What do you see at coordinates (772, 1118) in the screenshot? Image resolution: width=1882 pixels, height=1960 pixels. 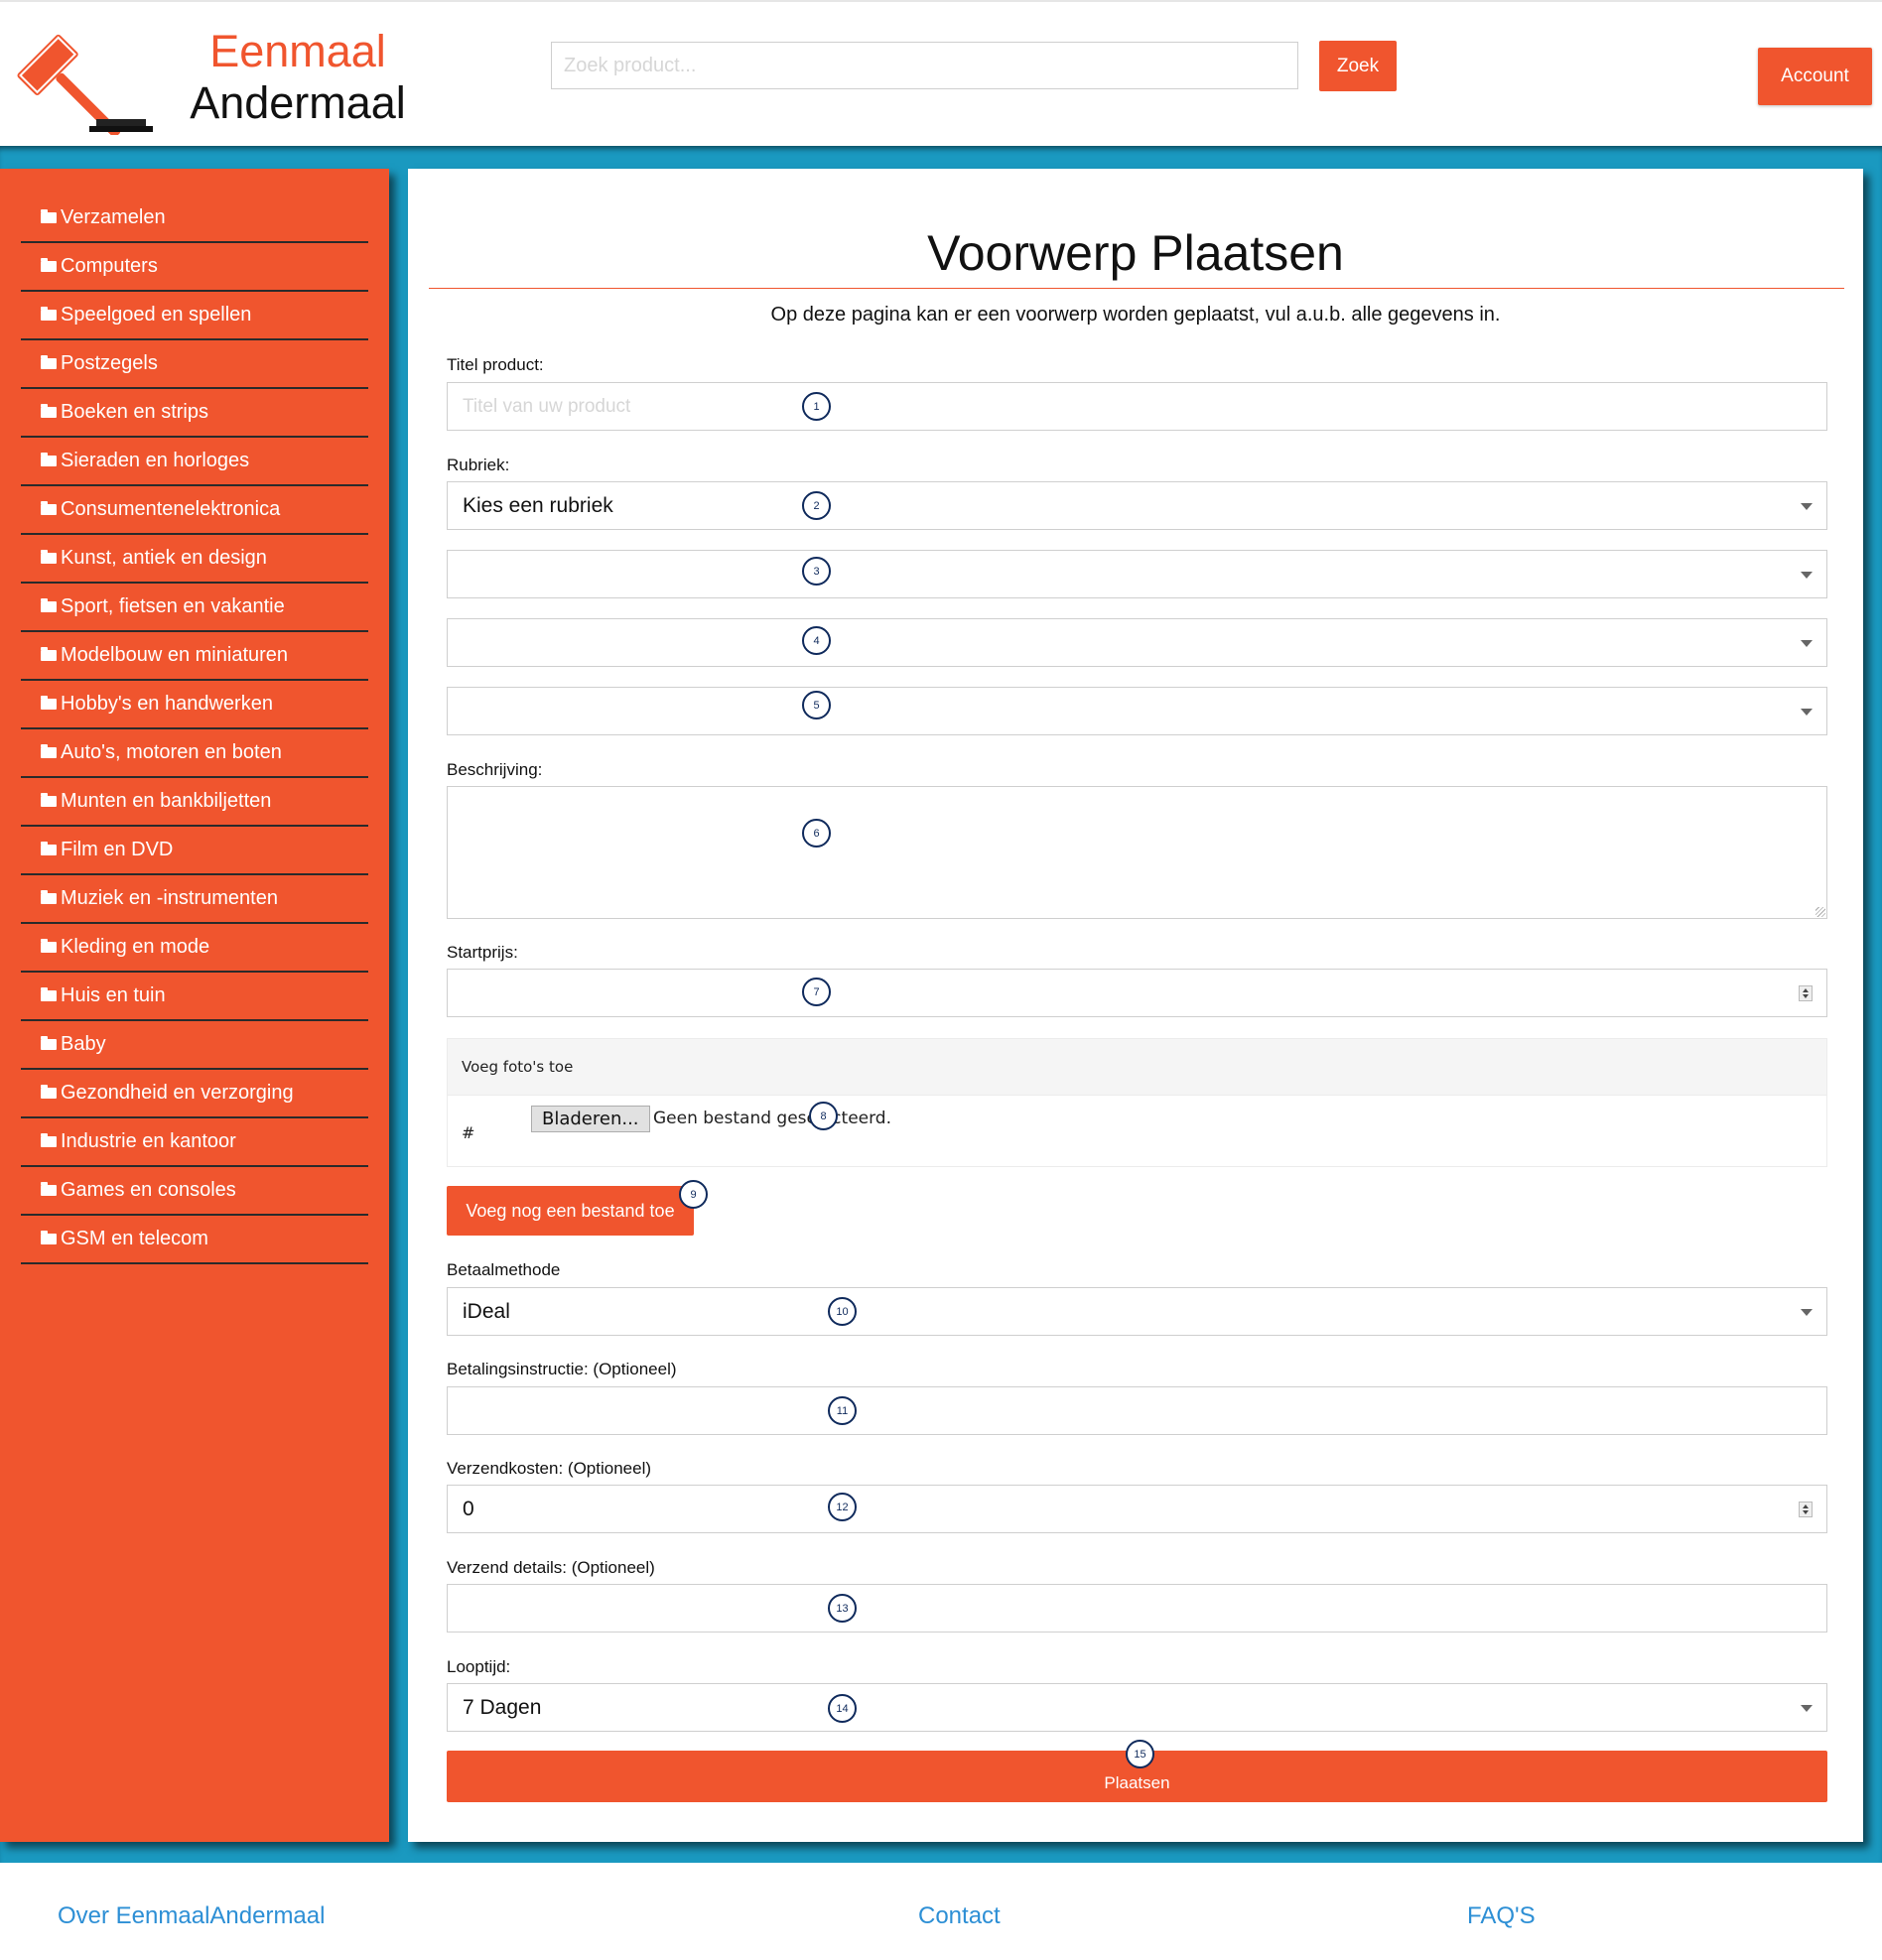 I see `no-file-selected-text: Geen bestand geselecteerd.` at bounding box center [772, 1118].